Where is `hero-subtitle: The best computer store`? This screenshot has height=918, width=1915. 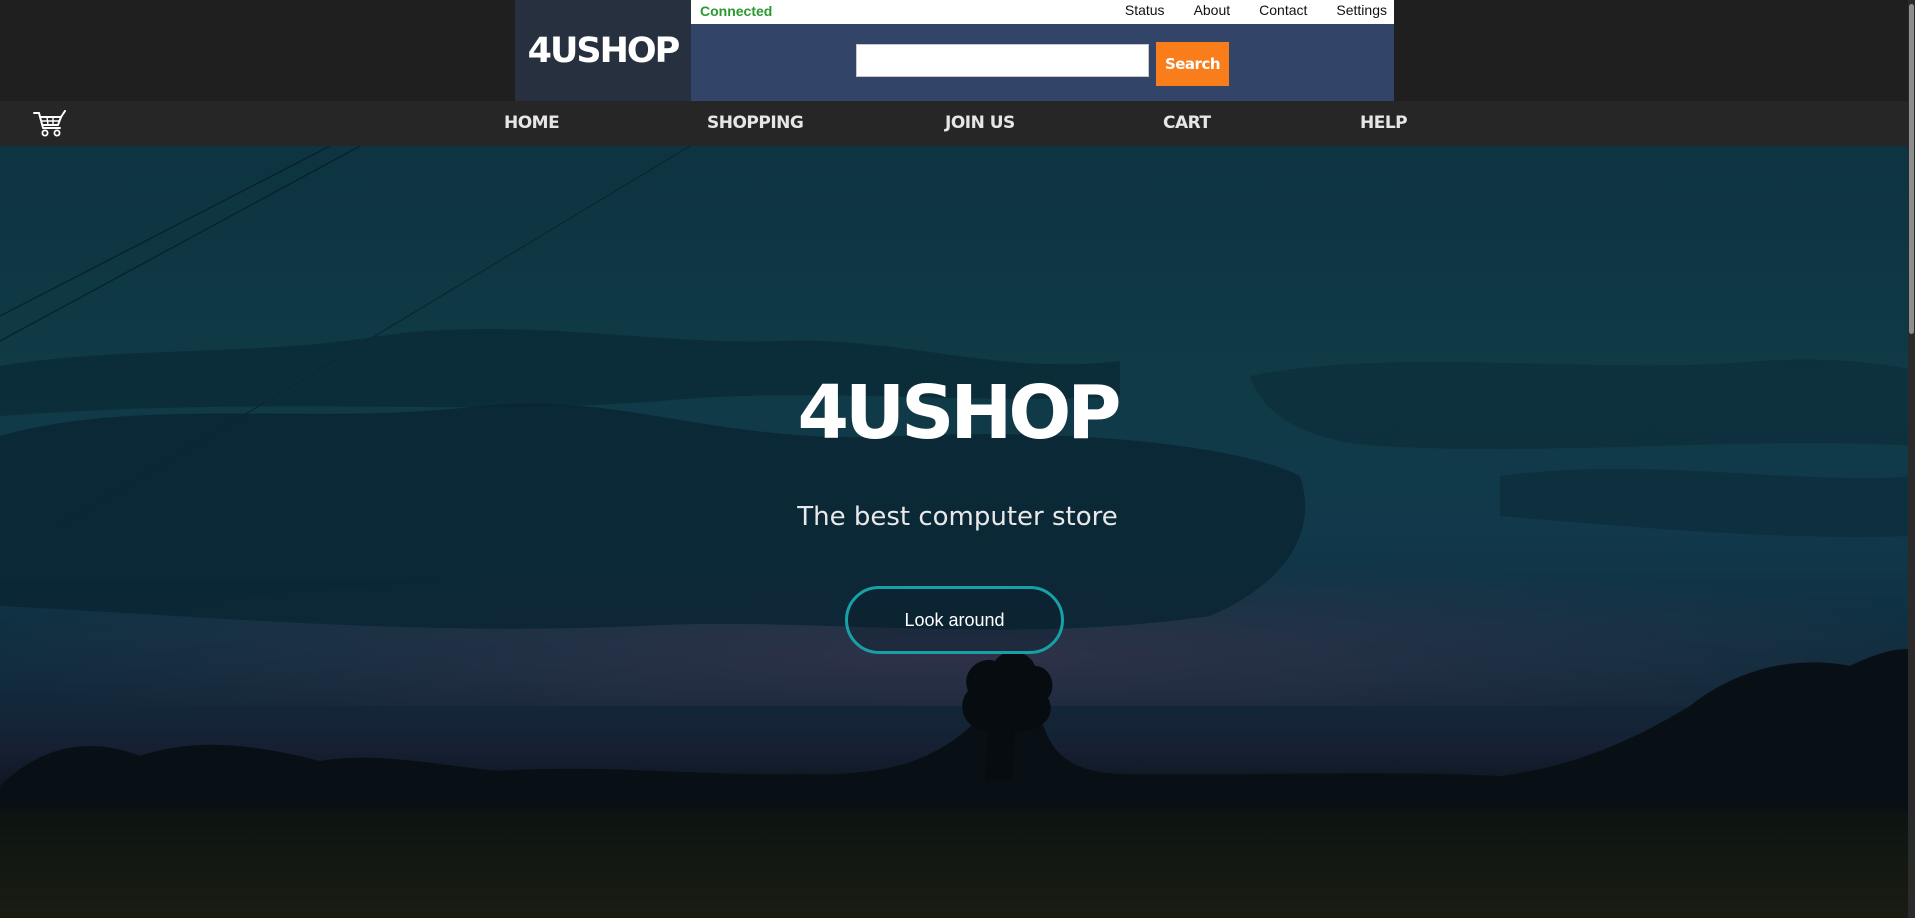
hero-subtitle: The best computer store is located at coordinates (957, 517).